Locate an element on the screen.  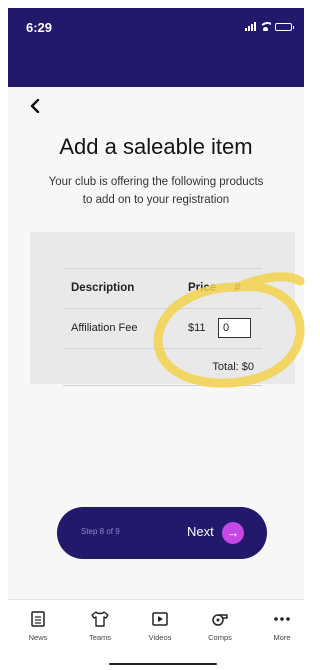
status-icons is located at coordinates (269, 26).